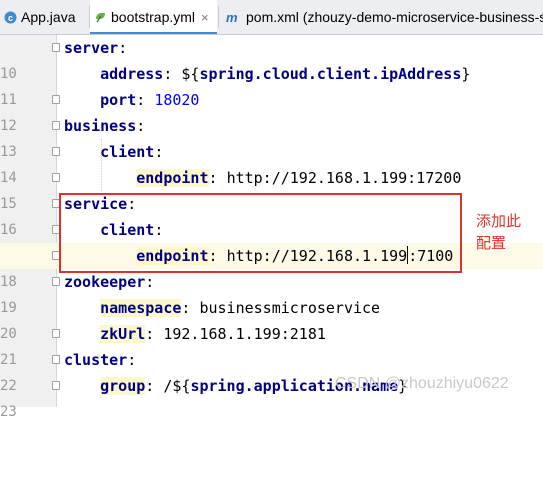  Describe the element at coordinates (491, 243) in the screenshot. I see `annotation-note-line: 配置` at that location.